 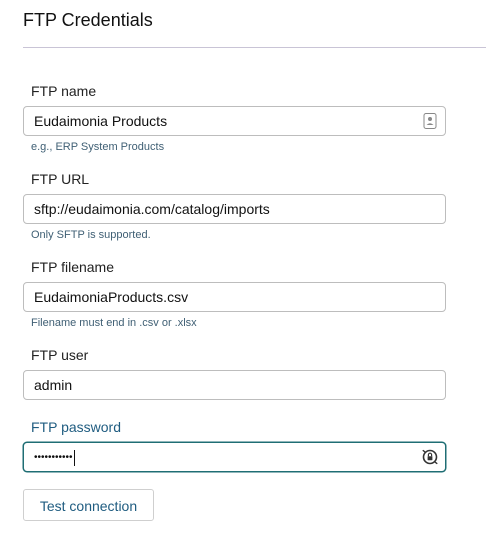 What do you see at coordinates (234, 385) in the screenshot?
I see `ftp-user-input: admin` at bounding box center [234, 385].